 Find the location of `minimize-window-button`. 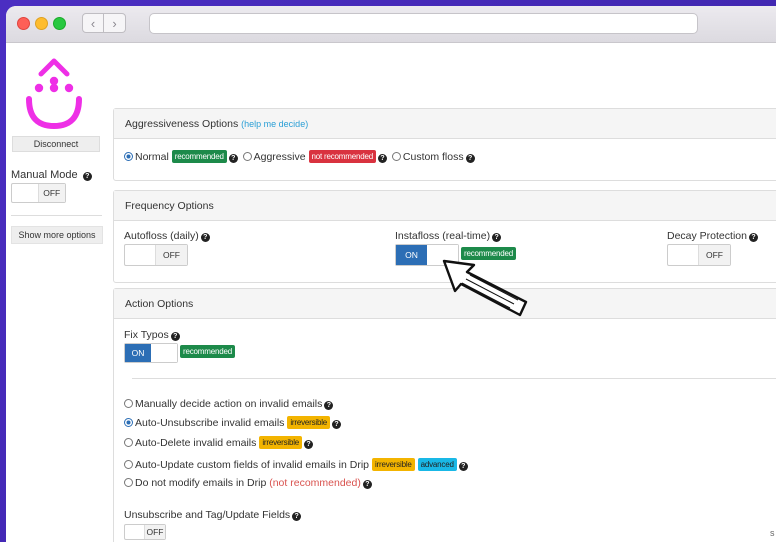

minimize-window-button is located at coordinates (41, 23).